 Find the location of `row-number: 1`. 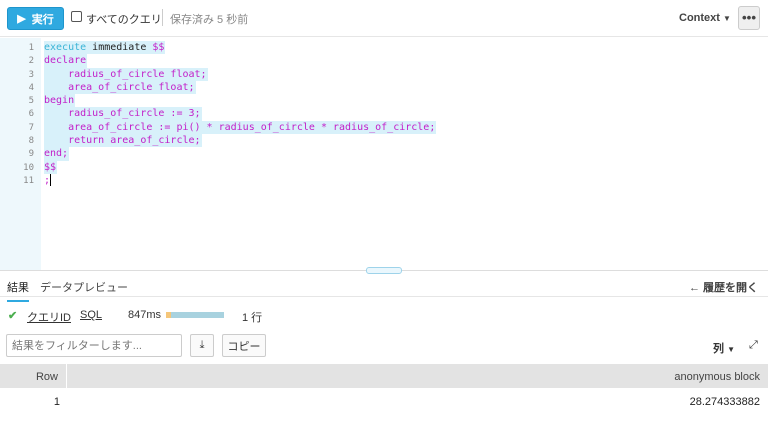

row-number: 1 is located at coordinates (56, 402).